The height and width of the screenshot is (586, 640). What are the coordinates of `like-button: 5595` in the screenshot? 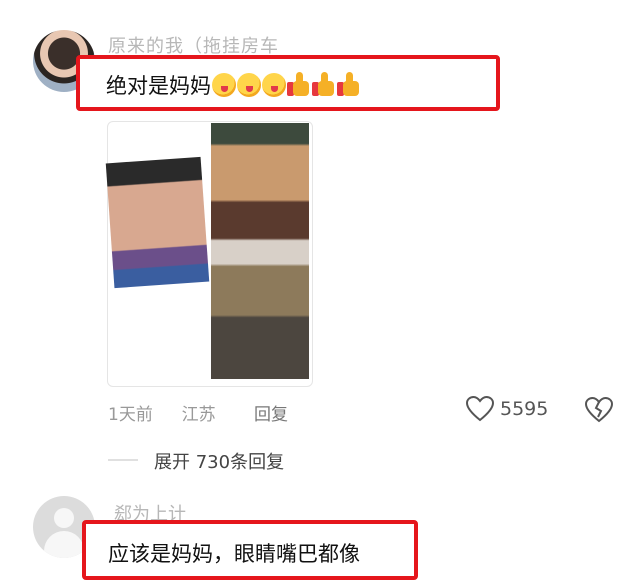 It's located at (507, 409).